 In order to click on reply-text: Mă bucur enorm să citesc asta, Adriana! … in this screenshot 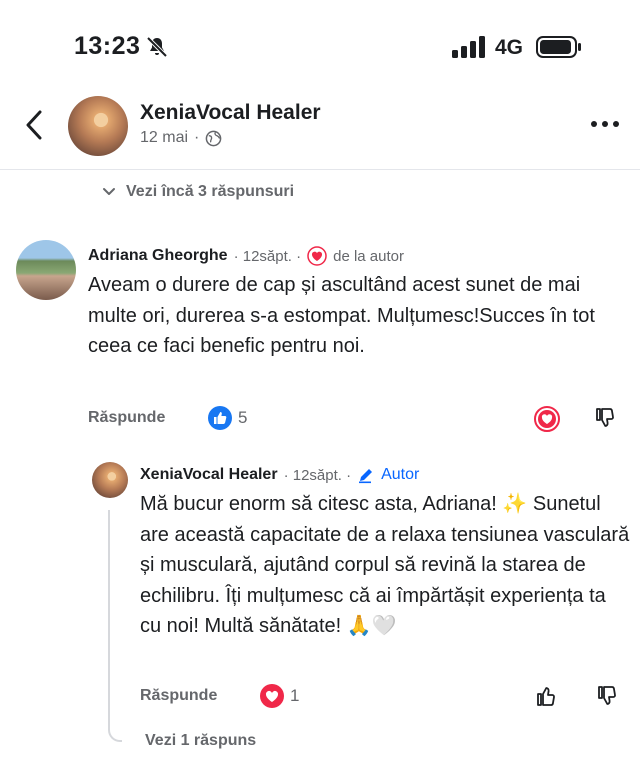, I will do `click(385, 565)`.